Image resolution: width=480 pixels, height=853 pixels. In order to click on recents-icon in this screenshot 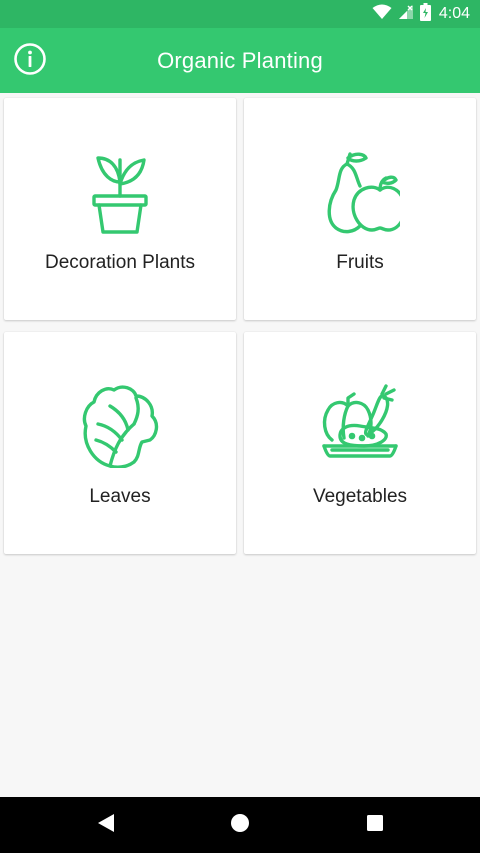, I will do `click(375, 825)`.